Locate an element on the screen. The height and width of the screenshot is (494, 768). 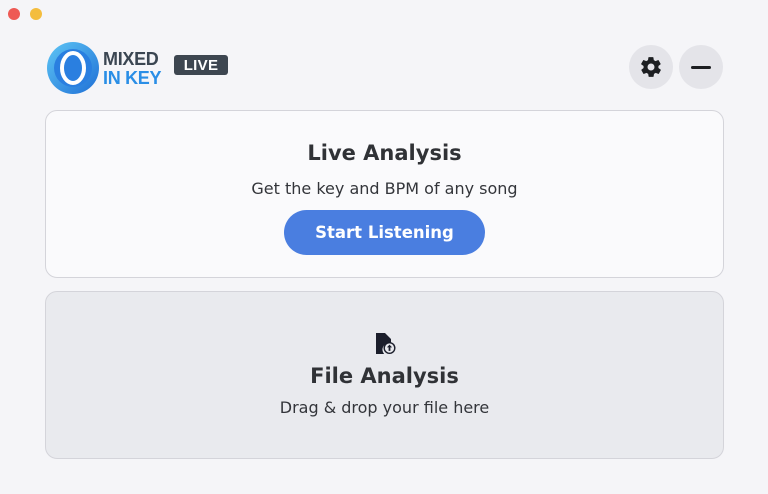
logo-text-line2: IN KEY is located at coordinates (132, 77).